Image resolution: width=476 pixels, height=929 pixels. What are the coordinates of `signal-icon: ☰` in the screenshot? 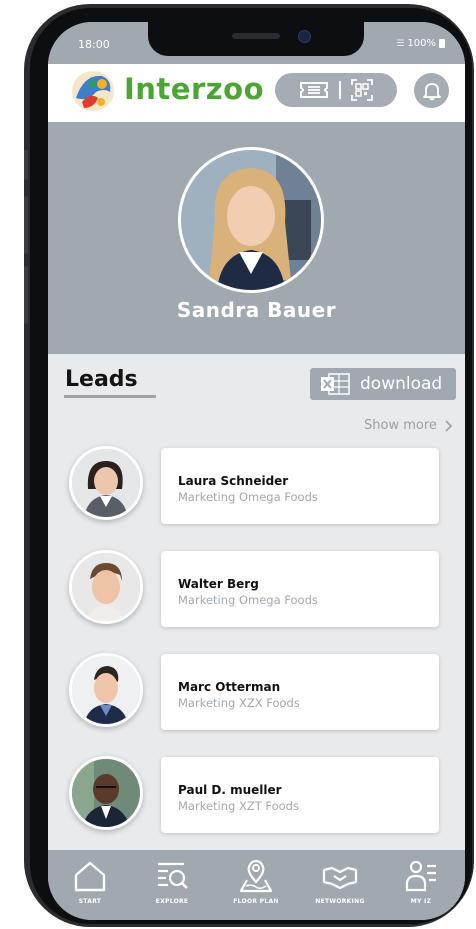 It's located at (400, 43).